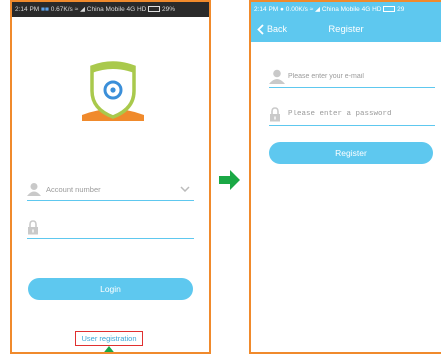 The height and width of the screenshot is (358, 441). I want to click on navigation-bar: Back Register, so click(346, 29).